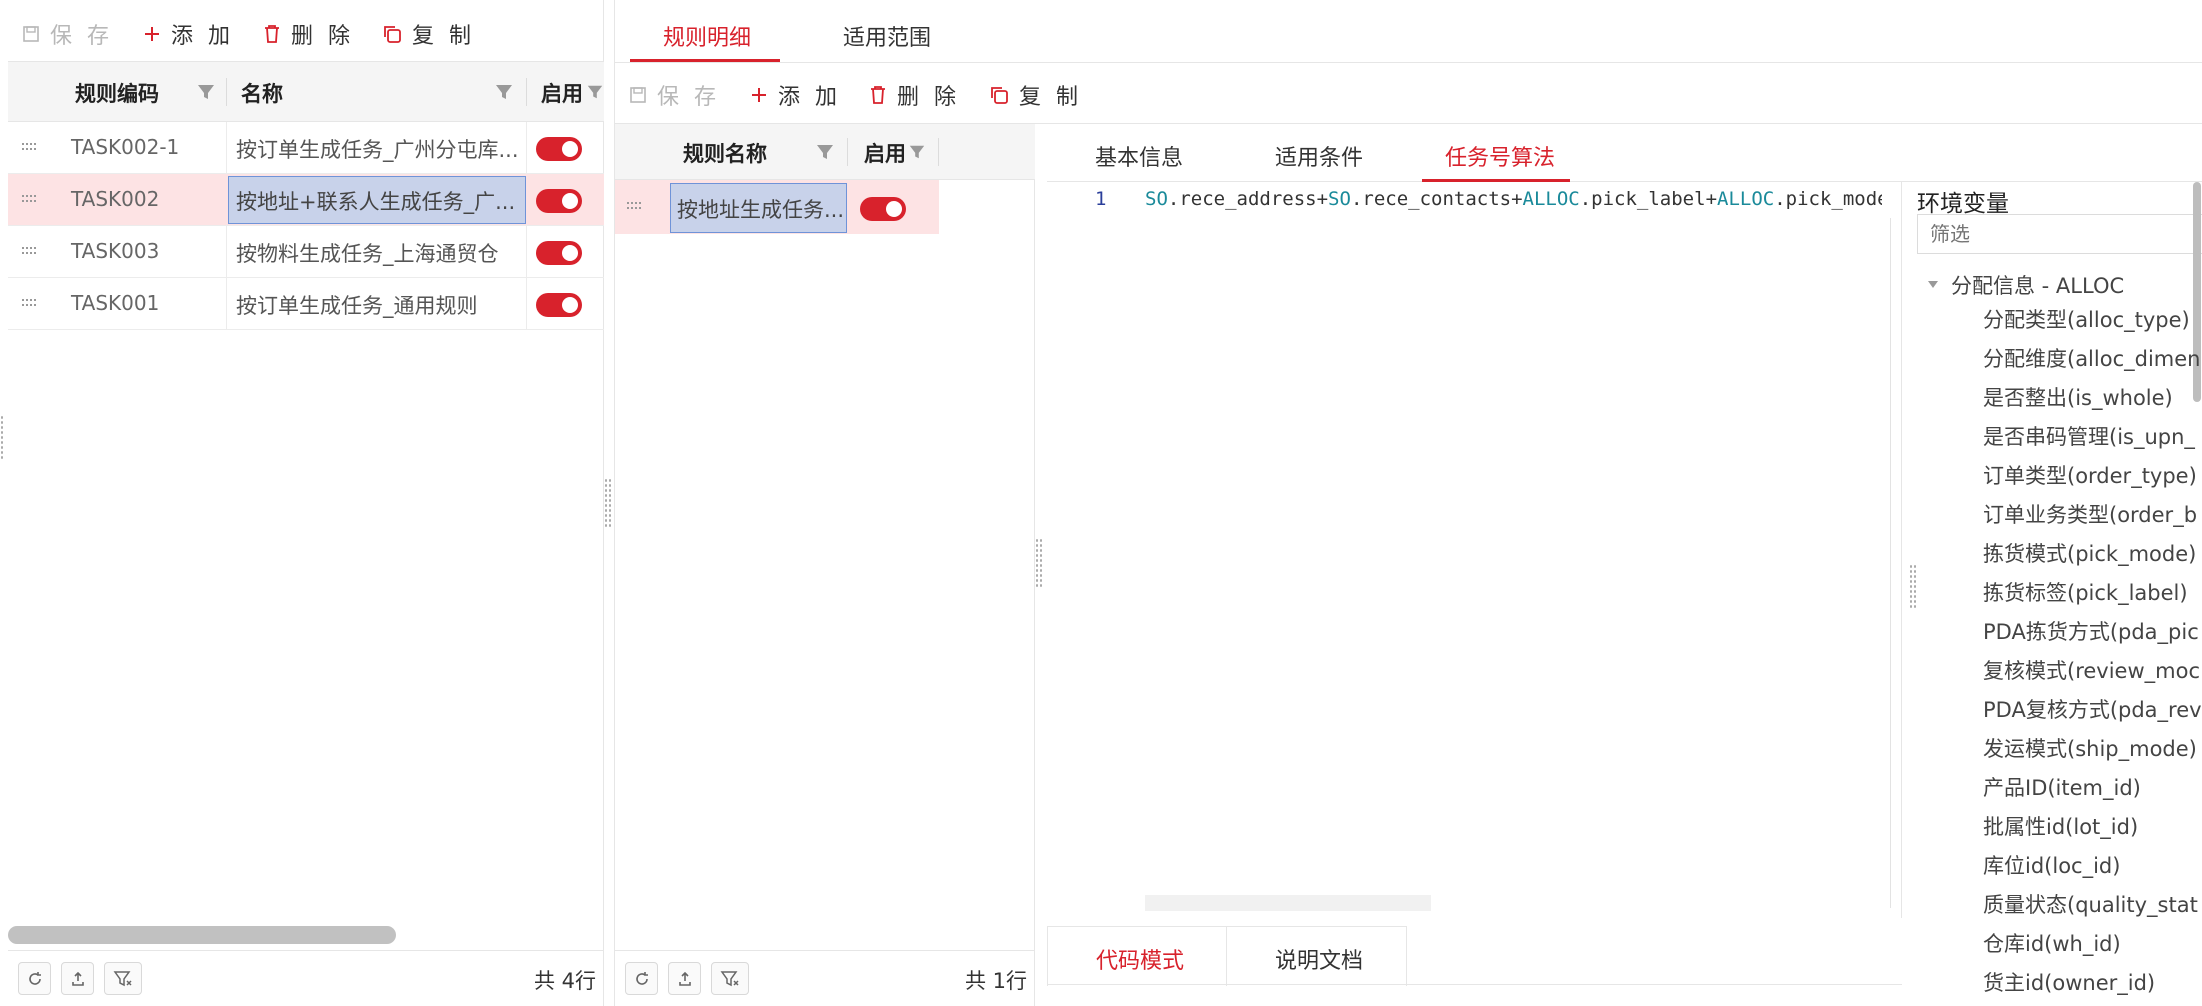 This screenshot has height=1006, width=2202. What do you see at coordinates (1828, 199) in the screenshot?
I see `code-text: .pick_mode+A` at bounding box center [1828, 199].